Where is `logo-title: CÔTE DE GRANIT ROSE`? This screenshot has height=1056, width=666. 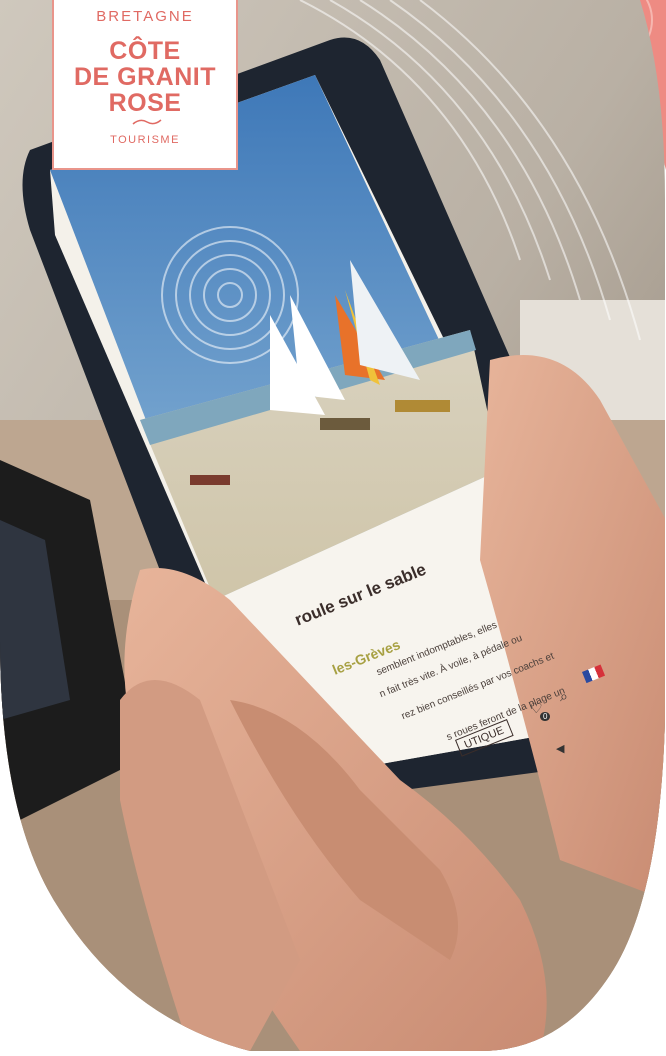 logo-title: CÔTE DE GRANIT ROSE is located at coordinates (145, 77).